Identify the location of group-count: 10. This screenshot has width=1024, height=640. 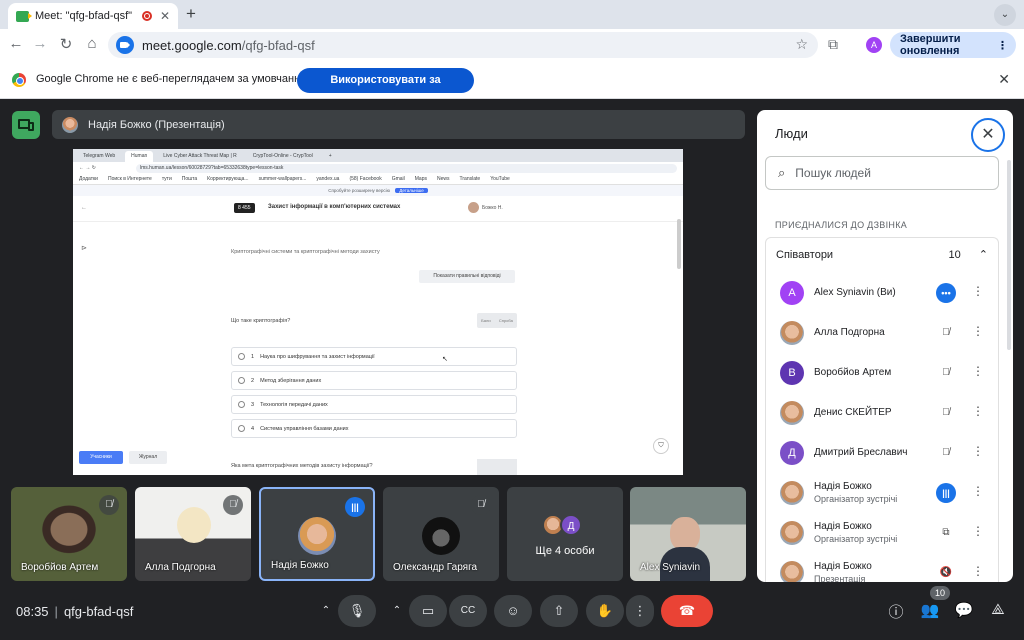
(954, 254).